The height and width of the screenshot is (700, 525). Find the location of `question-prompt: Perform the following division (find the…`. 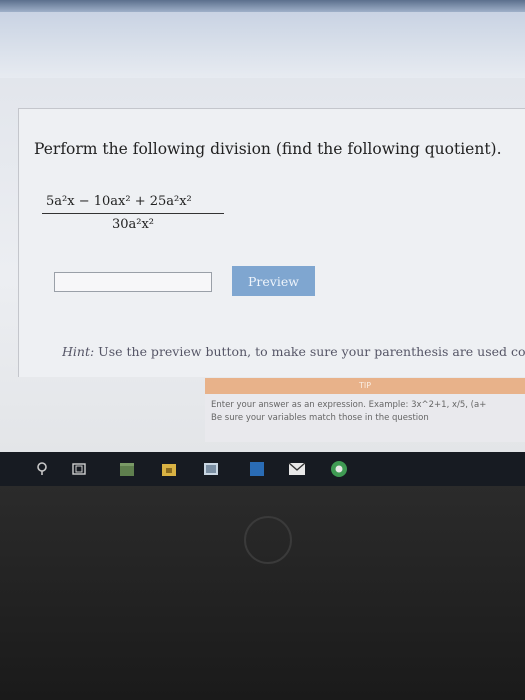

question-prompt: Perform the following division (find the… is located at coordinates (268, 149).